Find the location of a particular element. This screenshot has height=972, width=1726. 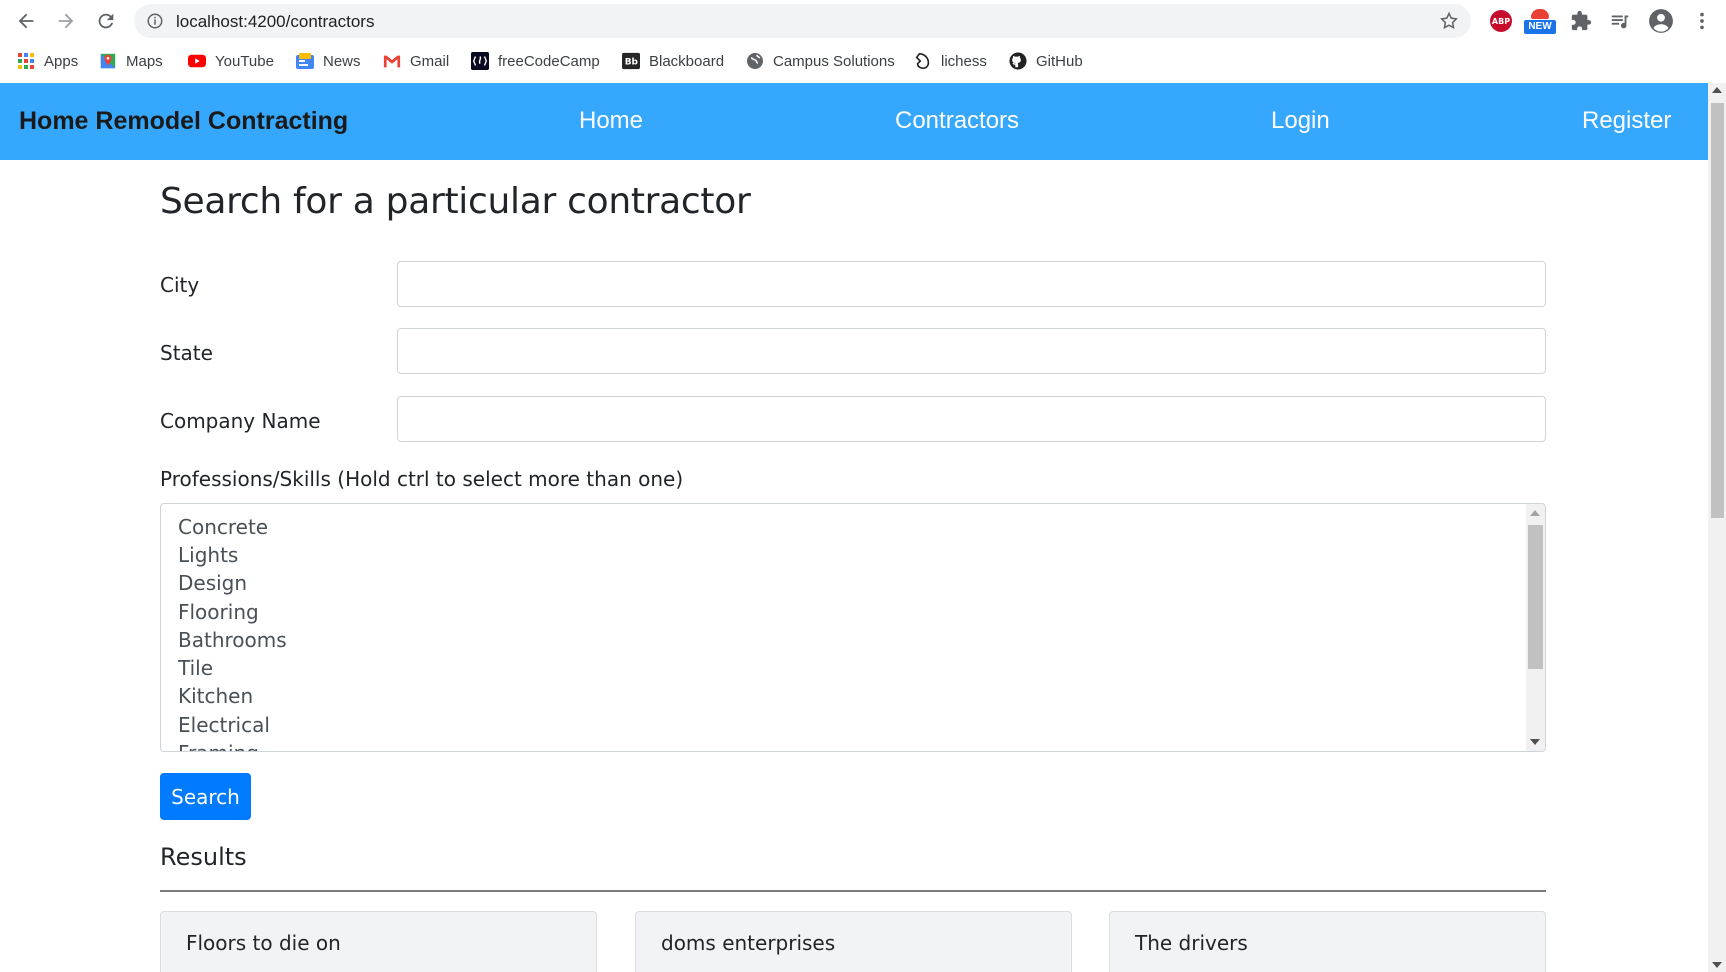

city-input is located at coordinates (971, 284).